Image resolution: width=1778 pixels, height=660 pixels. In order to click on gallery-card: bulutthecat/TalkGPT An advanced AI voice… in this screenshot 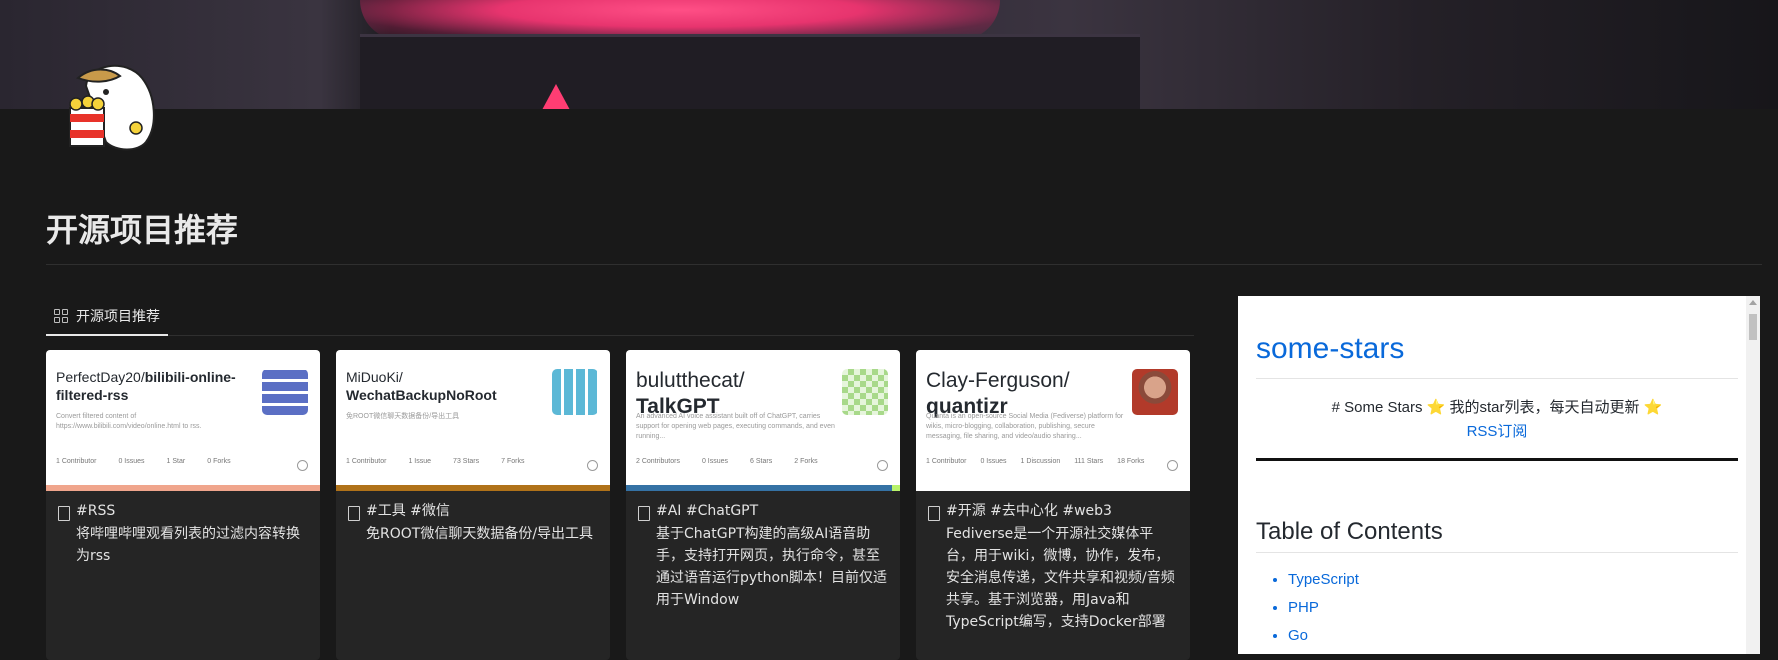, I will do `click(763, 505)`.